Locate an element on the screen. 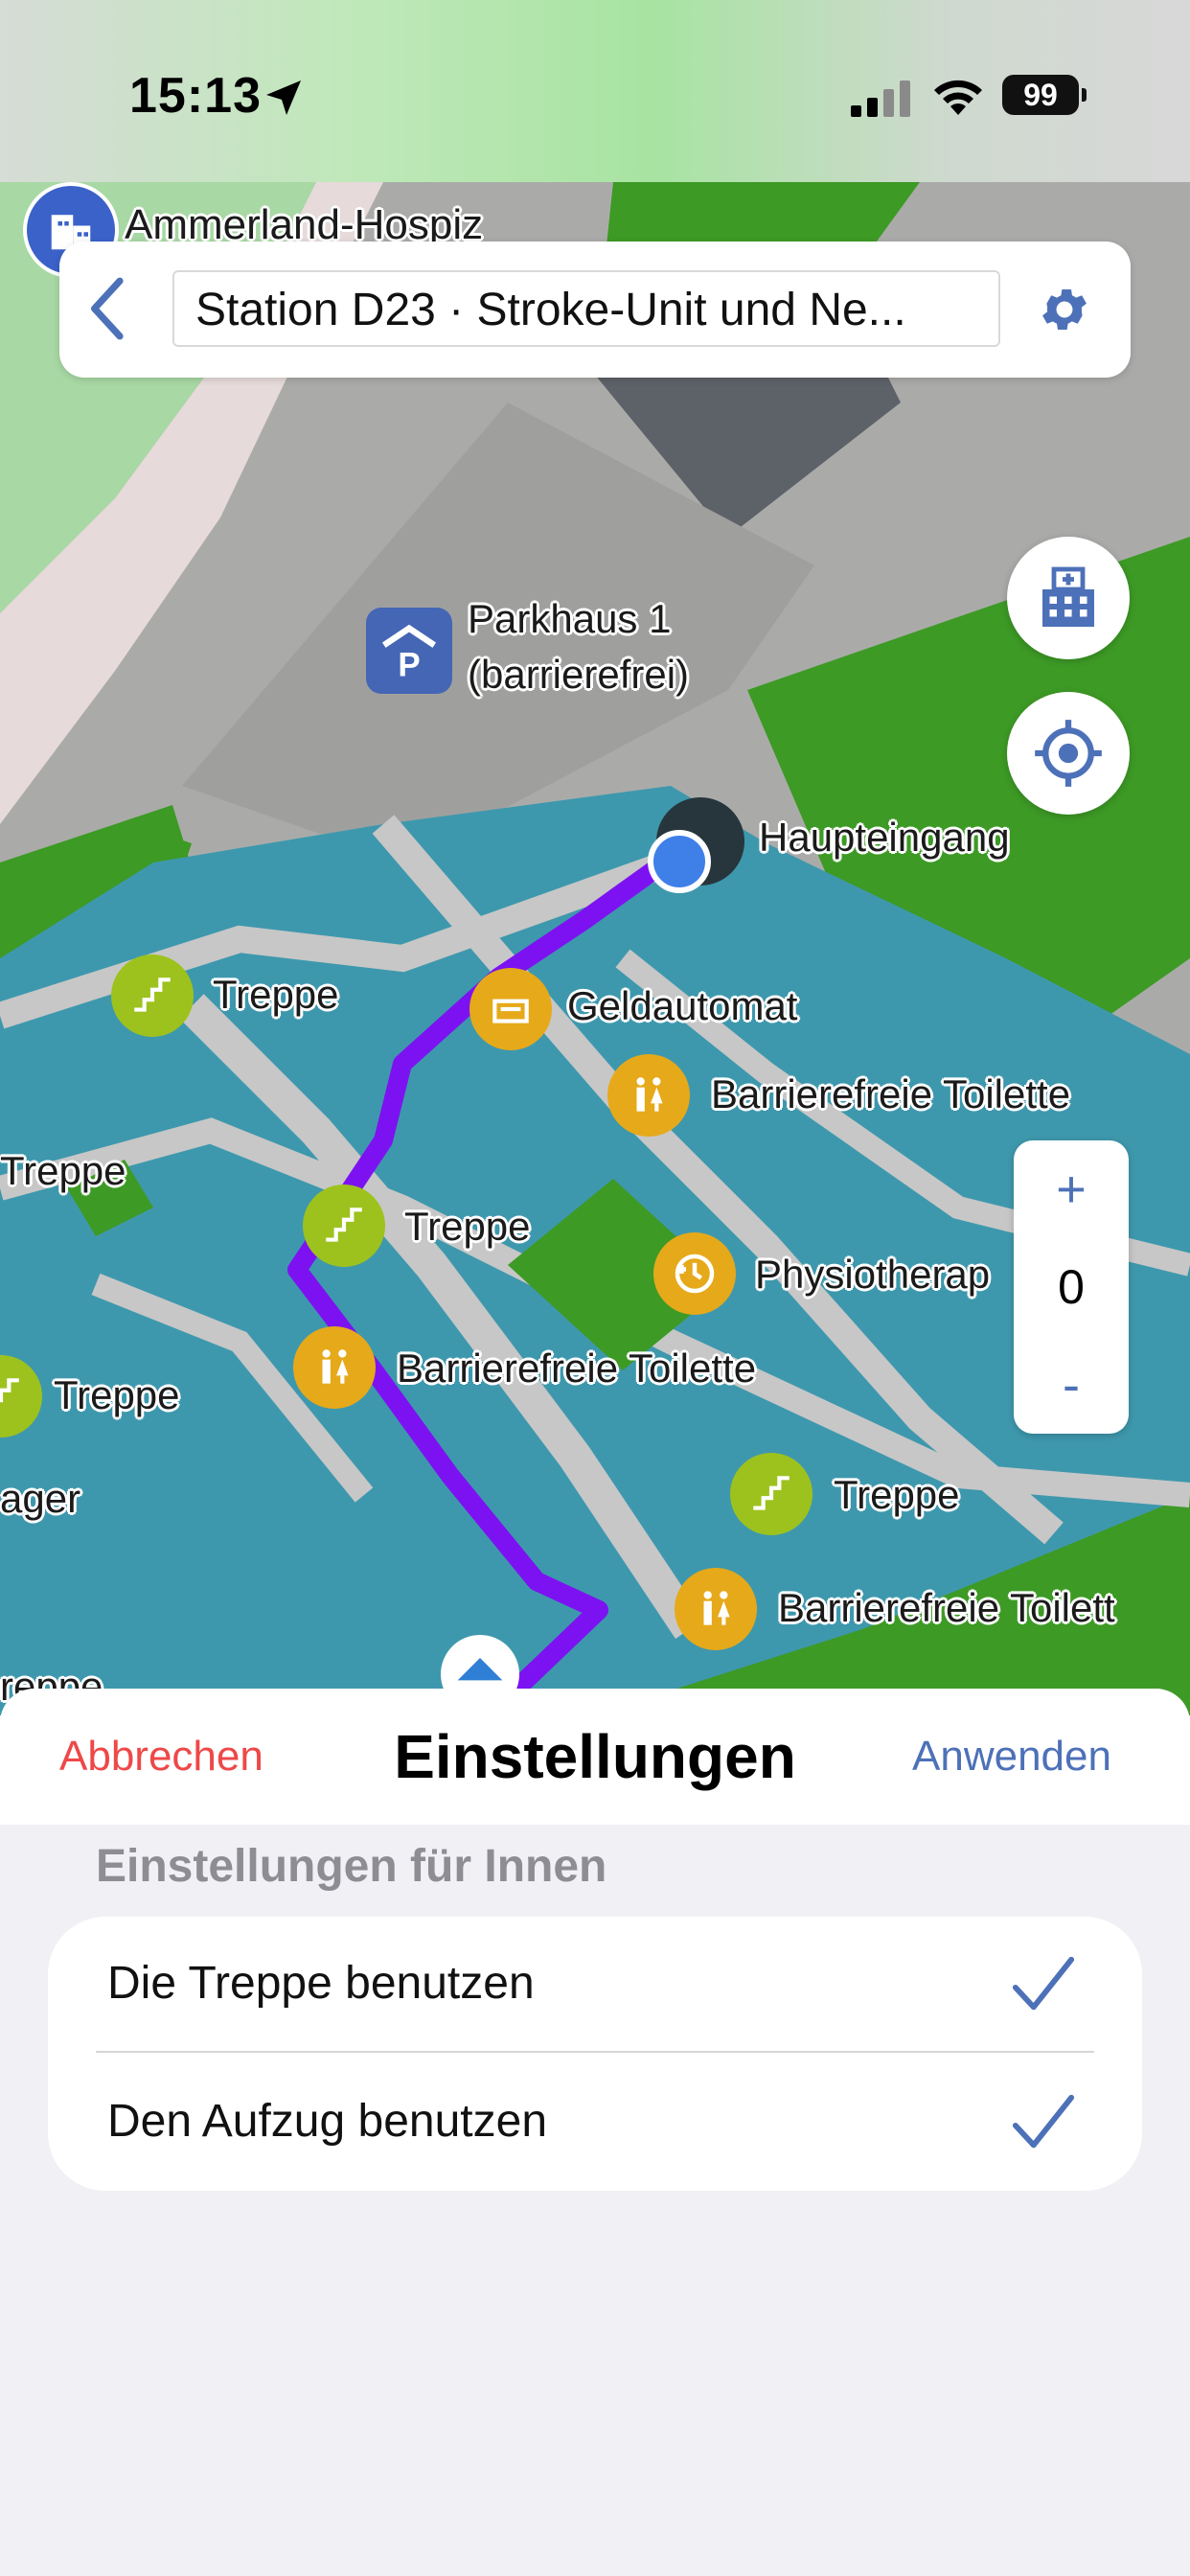 This screenshot has width=1190, height=2576. status-time: 15:13 is located at coordinates (195, 96).